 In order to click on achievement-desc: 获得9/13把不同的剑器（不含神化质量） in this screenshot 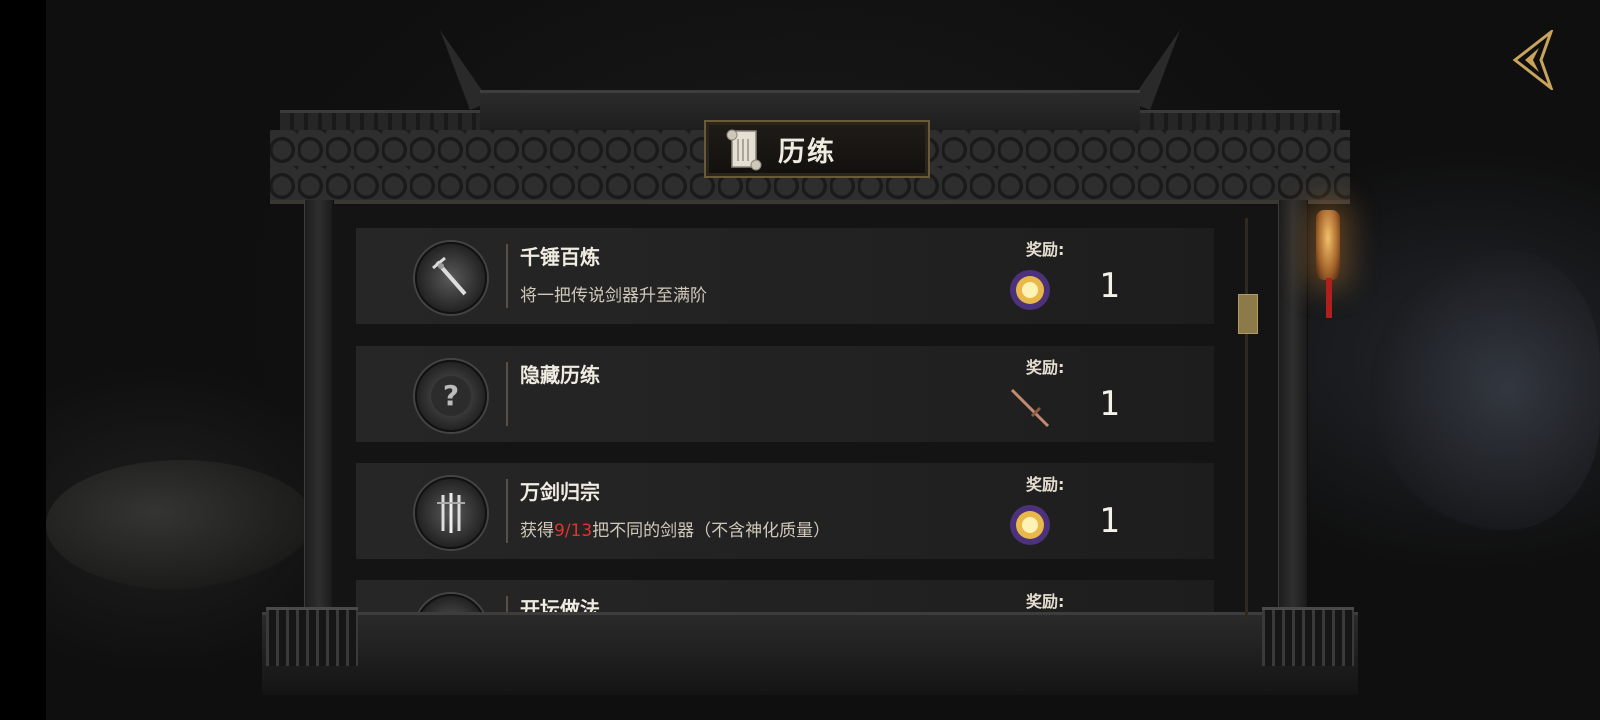, I will do `click(675, 531)`.